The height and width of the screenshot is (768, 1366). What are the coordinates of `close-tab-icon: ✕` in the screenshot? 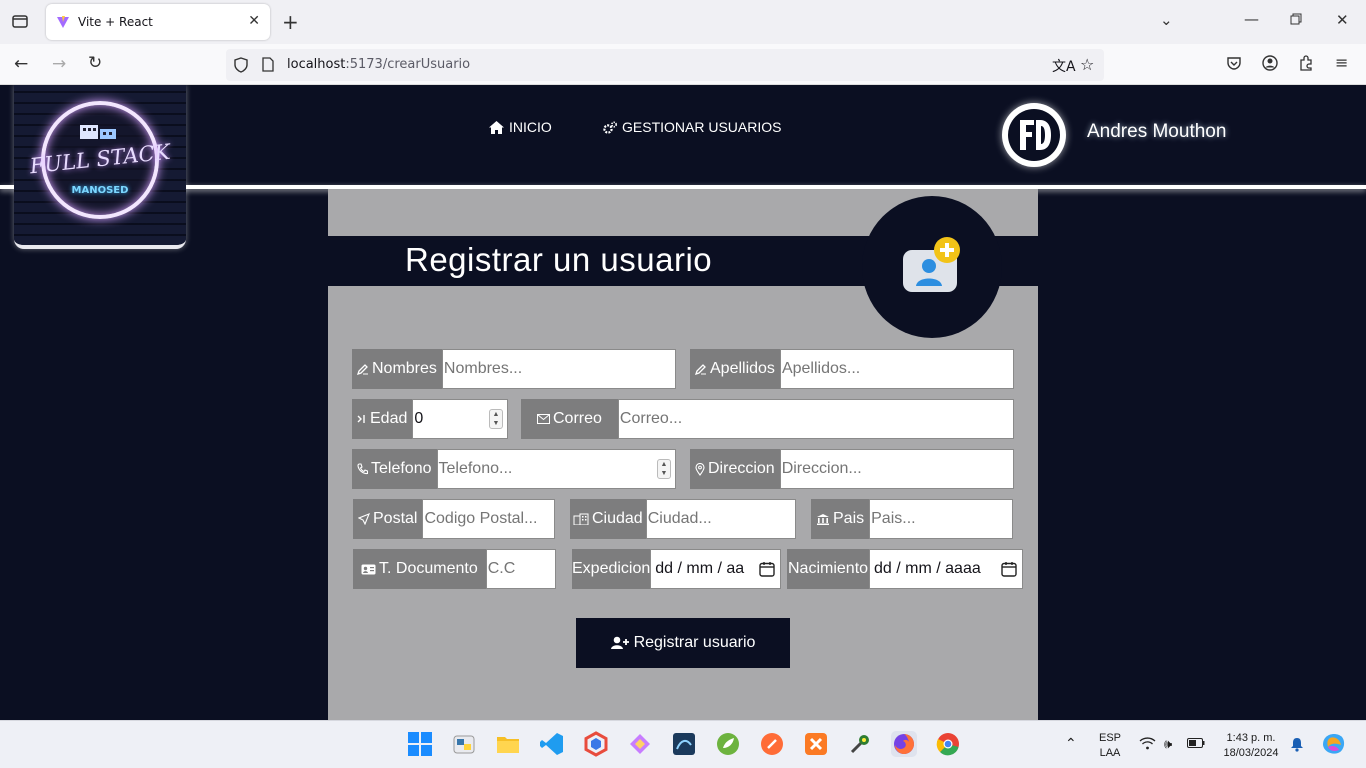 It's located at (254, 21).